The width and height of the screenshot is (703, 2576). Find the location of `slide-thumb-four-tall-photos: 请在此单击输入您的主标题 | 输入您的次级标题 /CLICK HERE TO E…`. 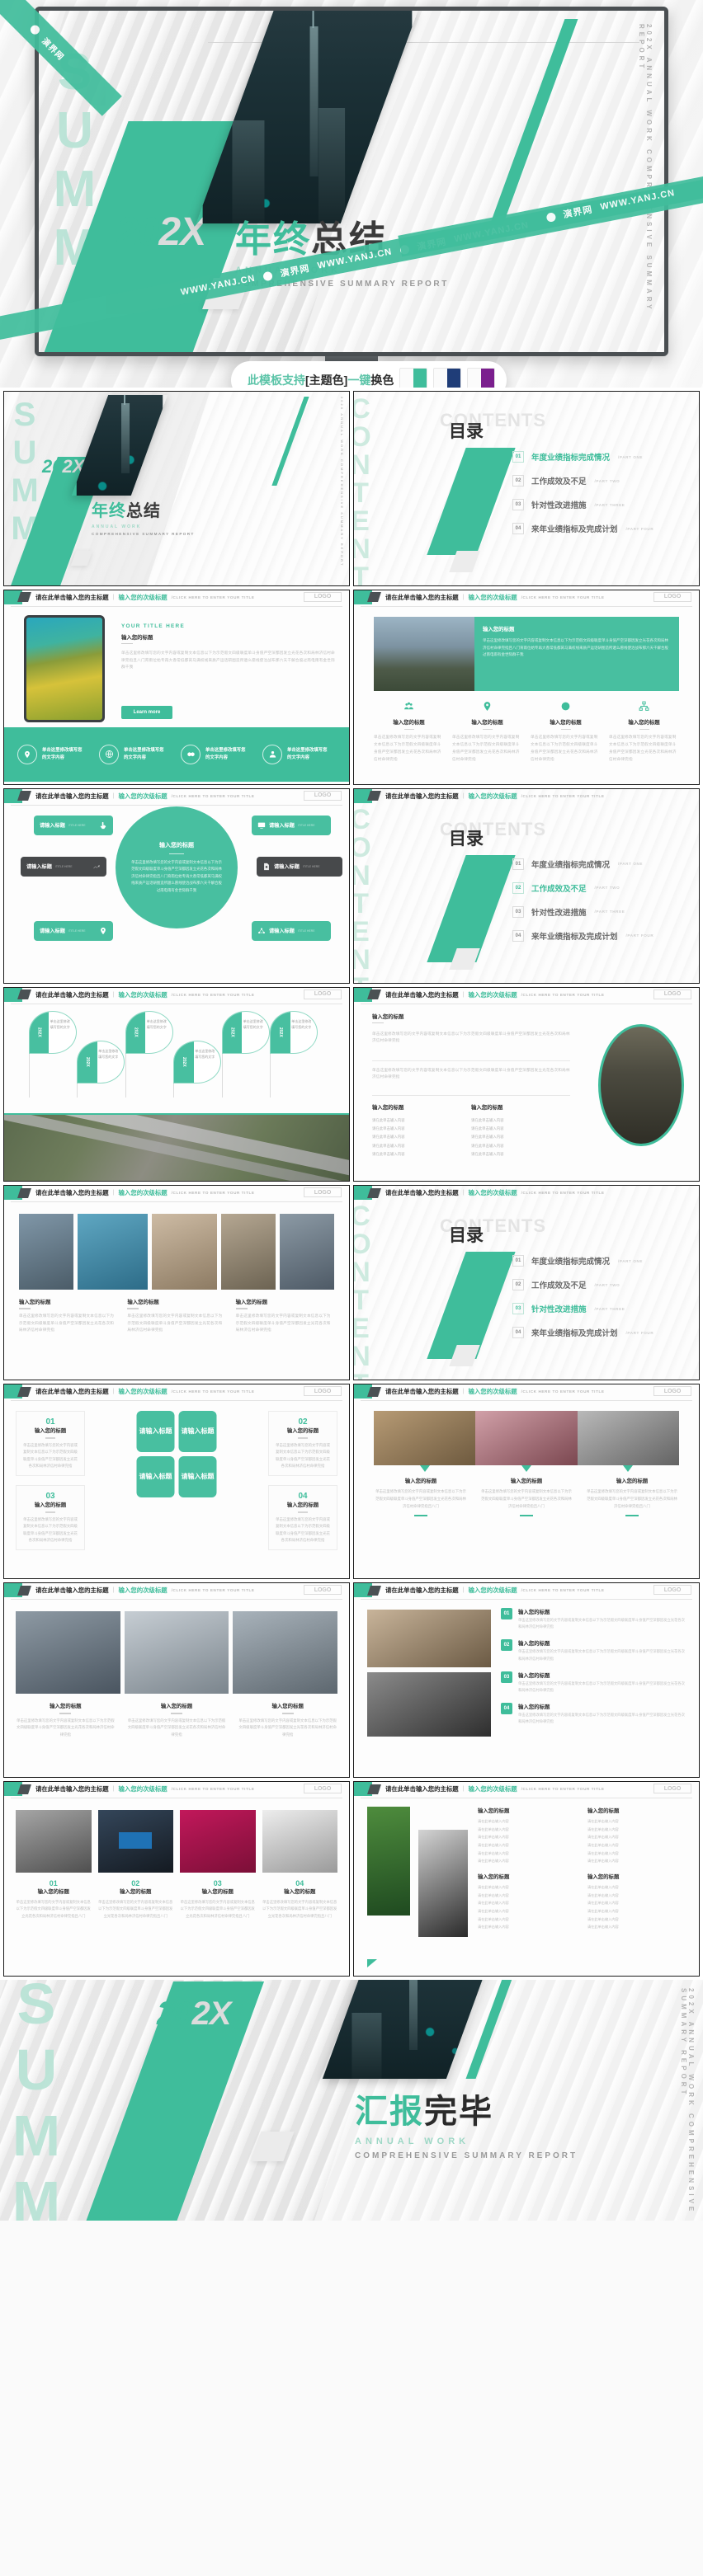

slide-thumb-four-tall-photos: 请在此单击输入您的主标题 | 输入您的次级标题 /CLICK HERE TO E… is located at coordinates (176, 1879).